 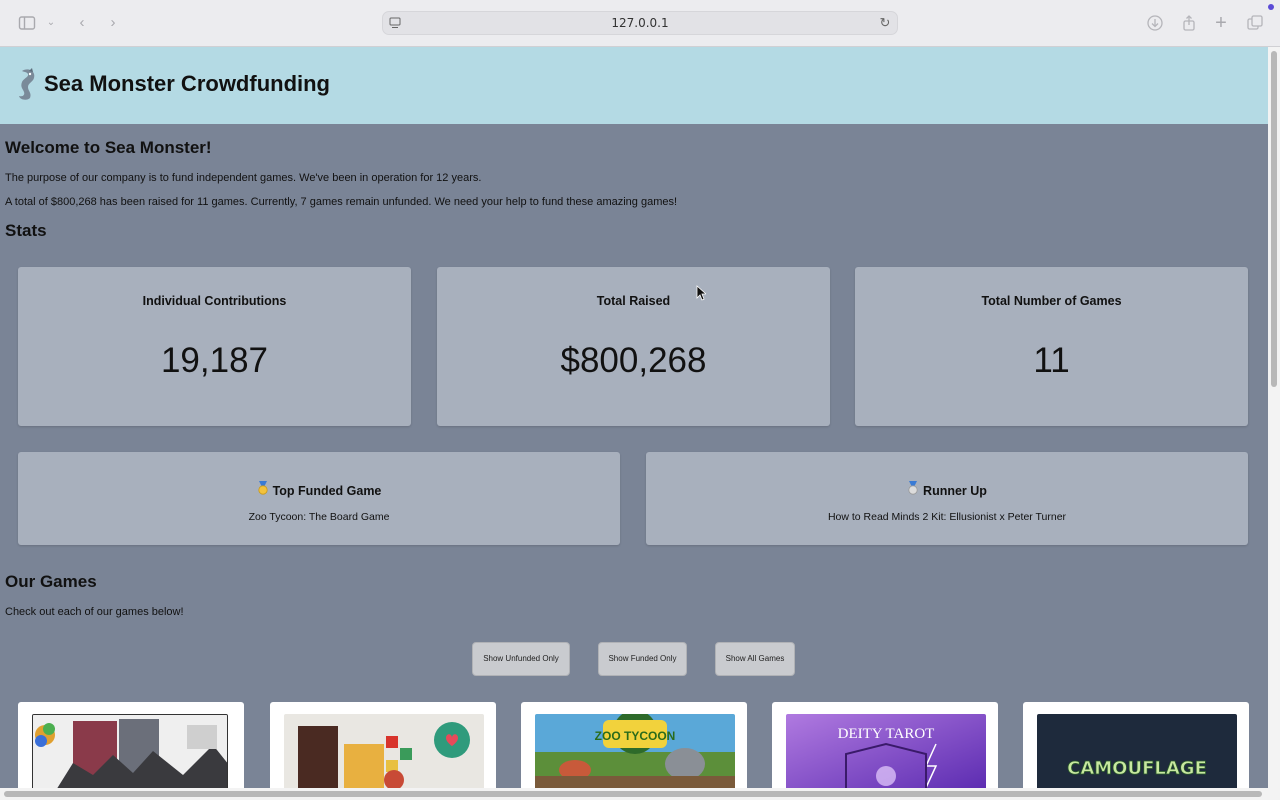 What do you see at coordinates (1274, 417) in the screenshot?
I see `vertical-scrollbar` at bounding box center [1274, 417].